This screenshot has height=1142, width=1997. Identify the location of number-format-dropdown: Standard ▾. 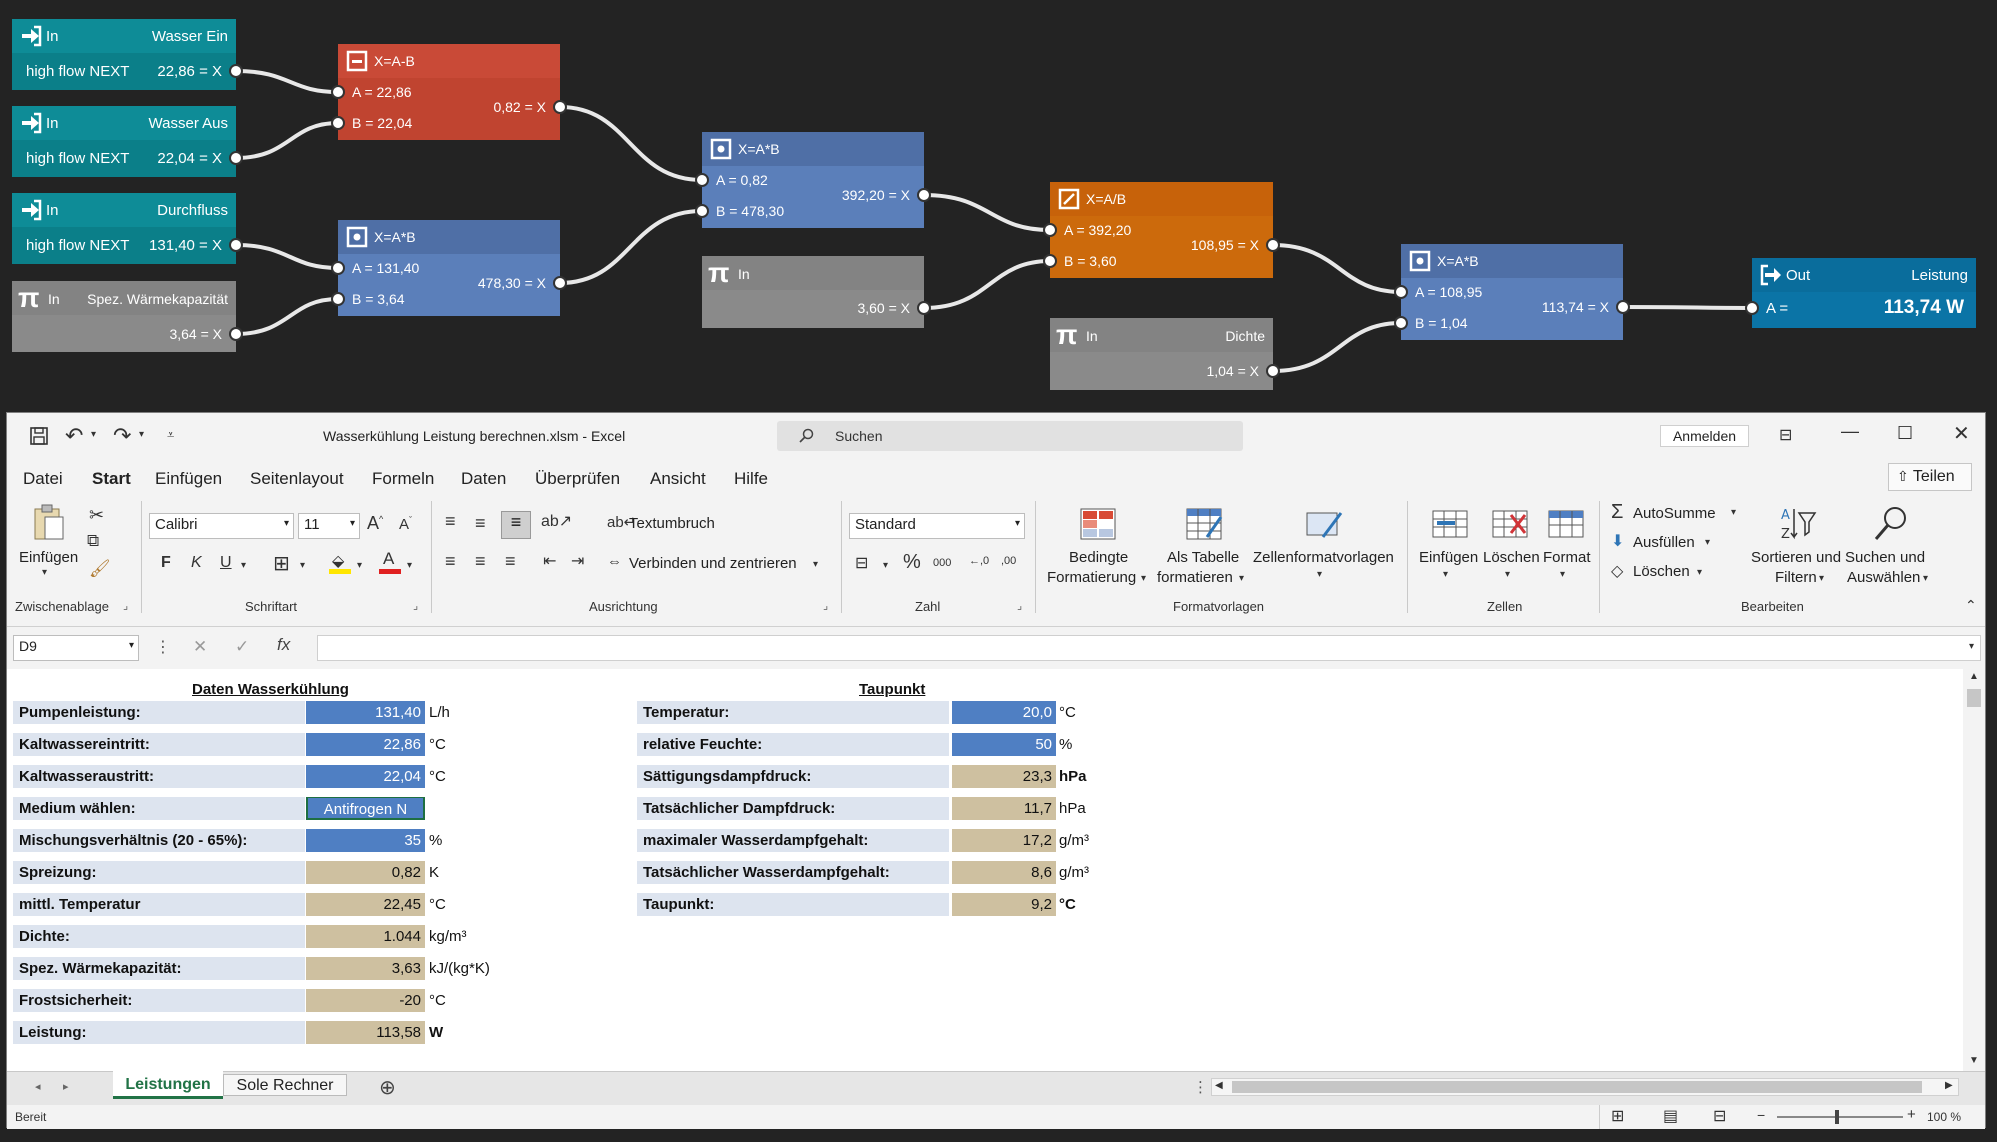
(937, 526).